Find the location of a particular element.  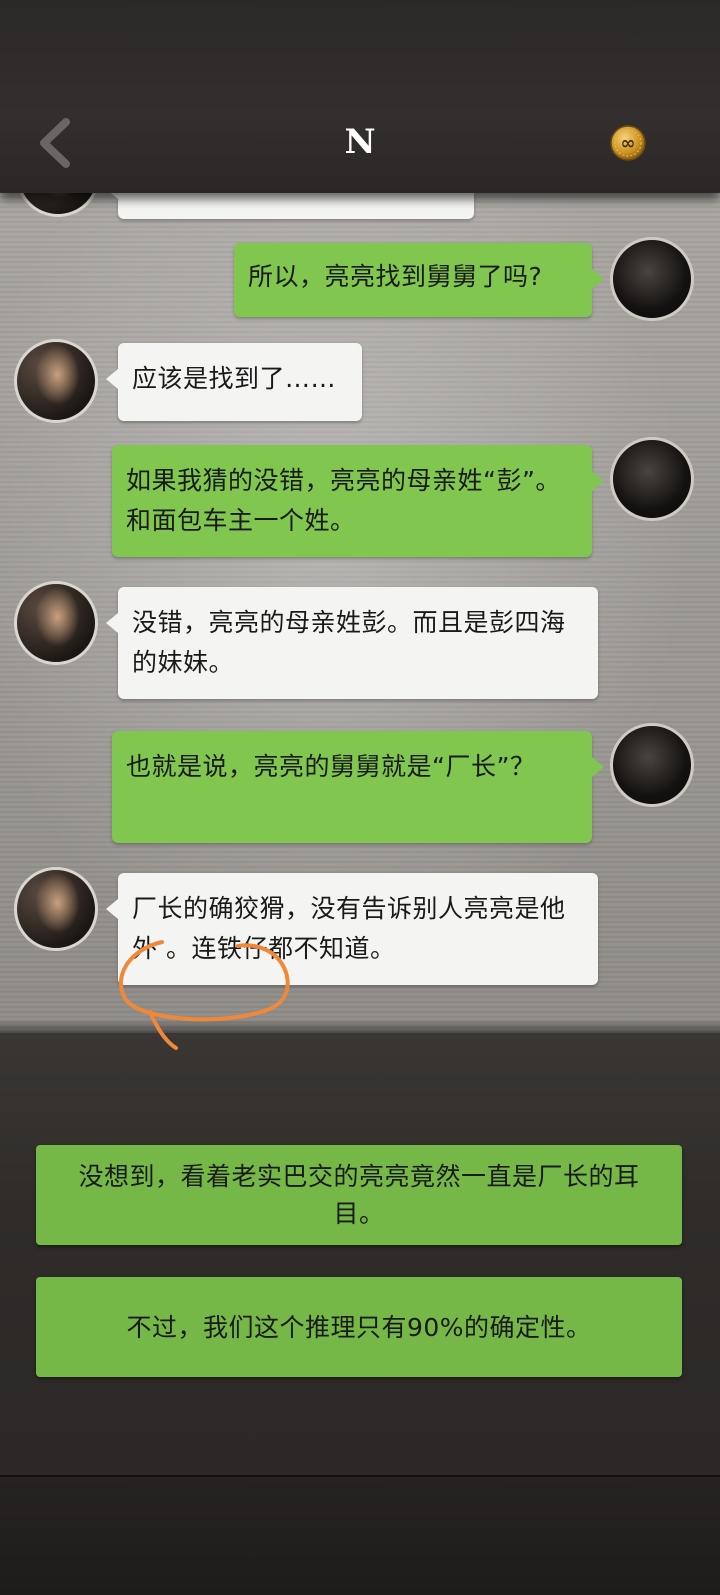

message-bubble-player: 如果我猜的没错，亮亮的母亲姓“彭”。和面包车主一个姓。 is located at coordinates (358, 501).